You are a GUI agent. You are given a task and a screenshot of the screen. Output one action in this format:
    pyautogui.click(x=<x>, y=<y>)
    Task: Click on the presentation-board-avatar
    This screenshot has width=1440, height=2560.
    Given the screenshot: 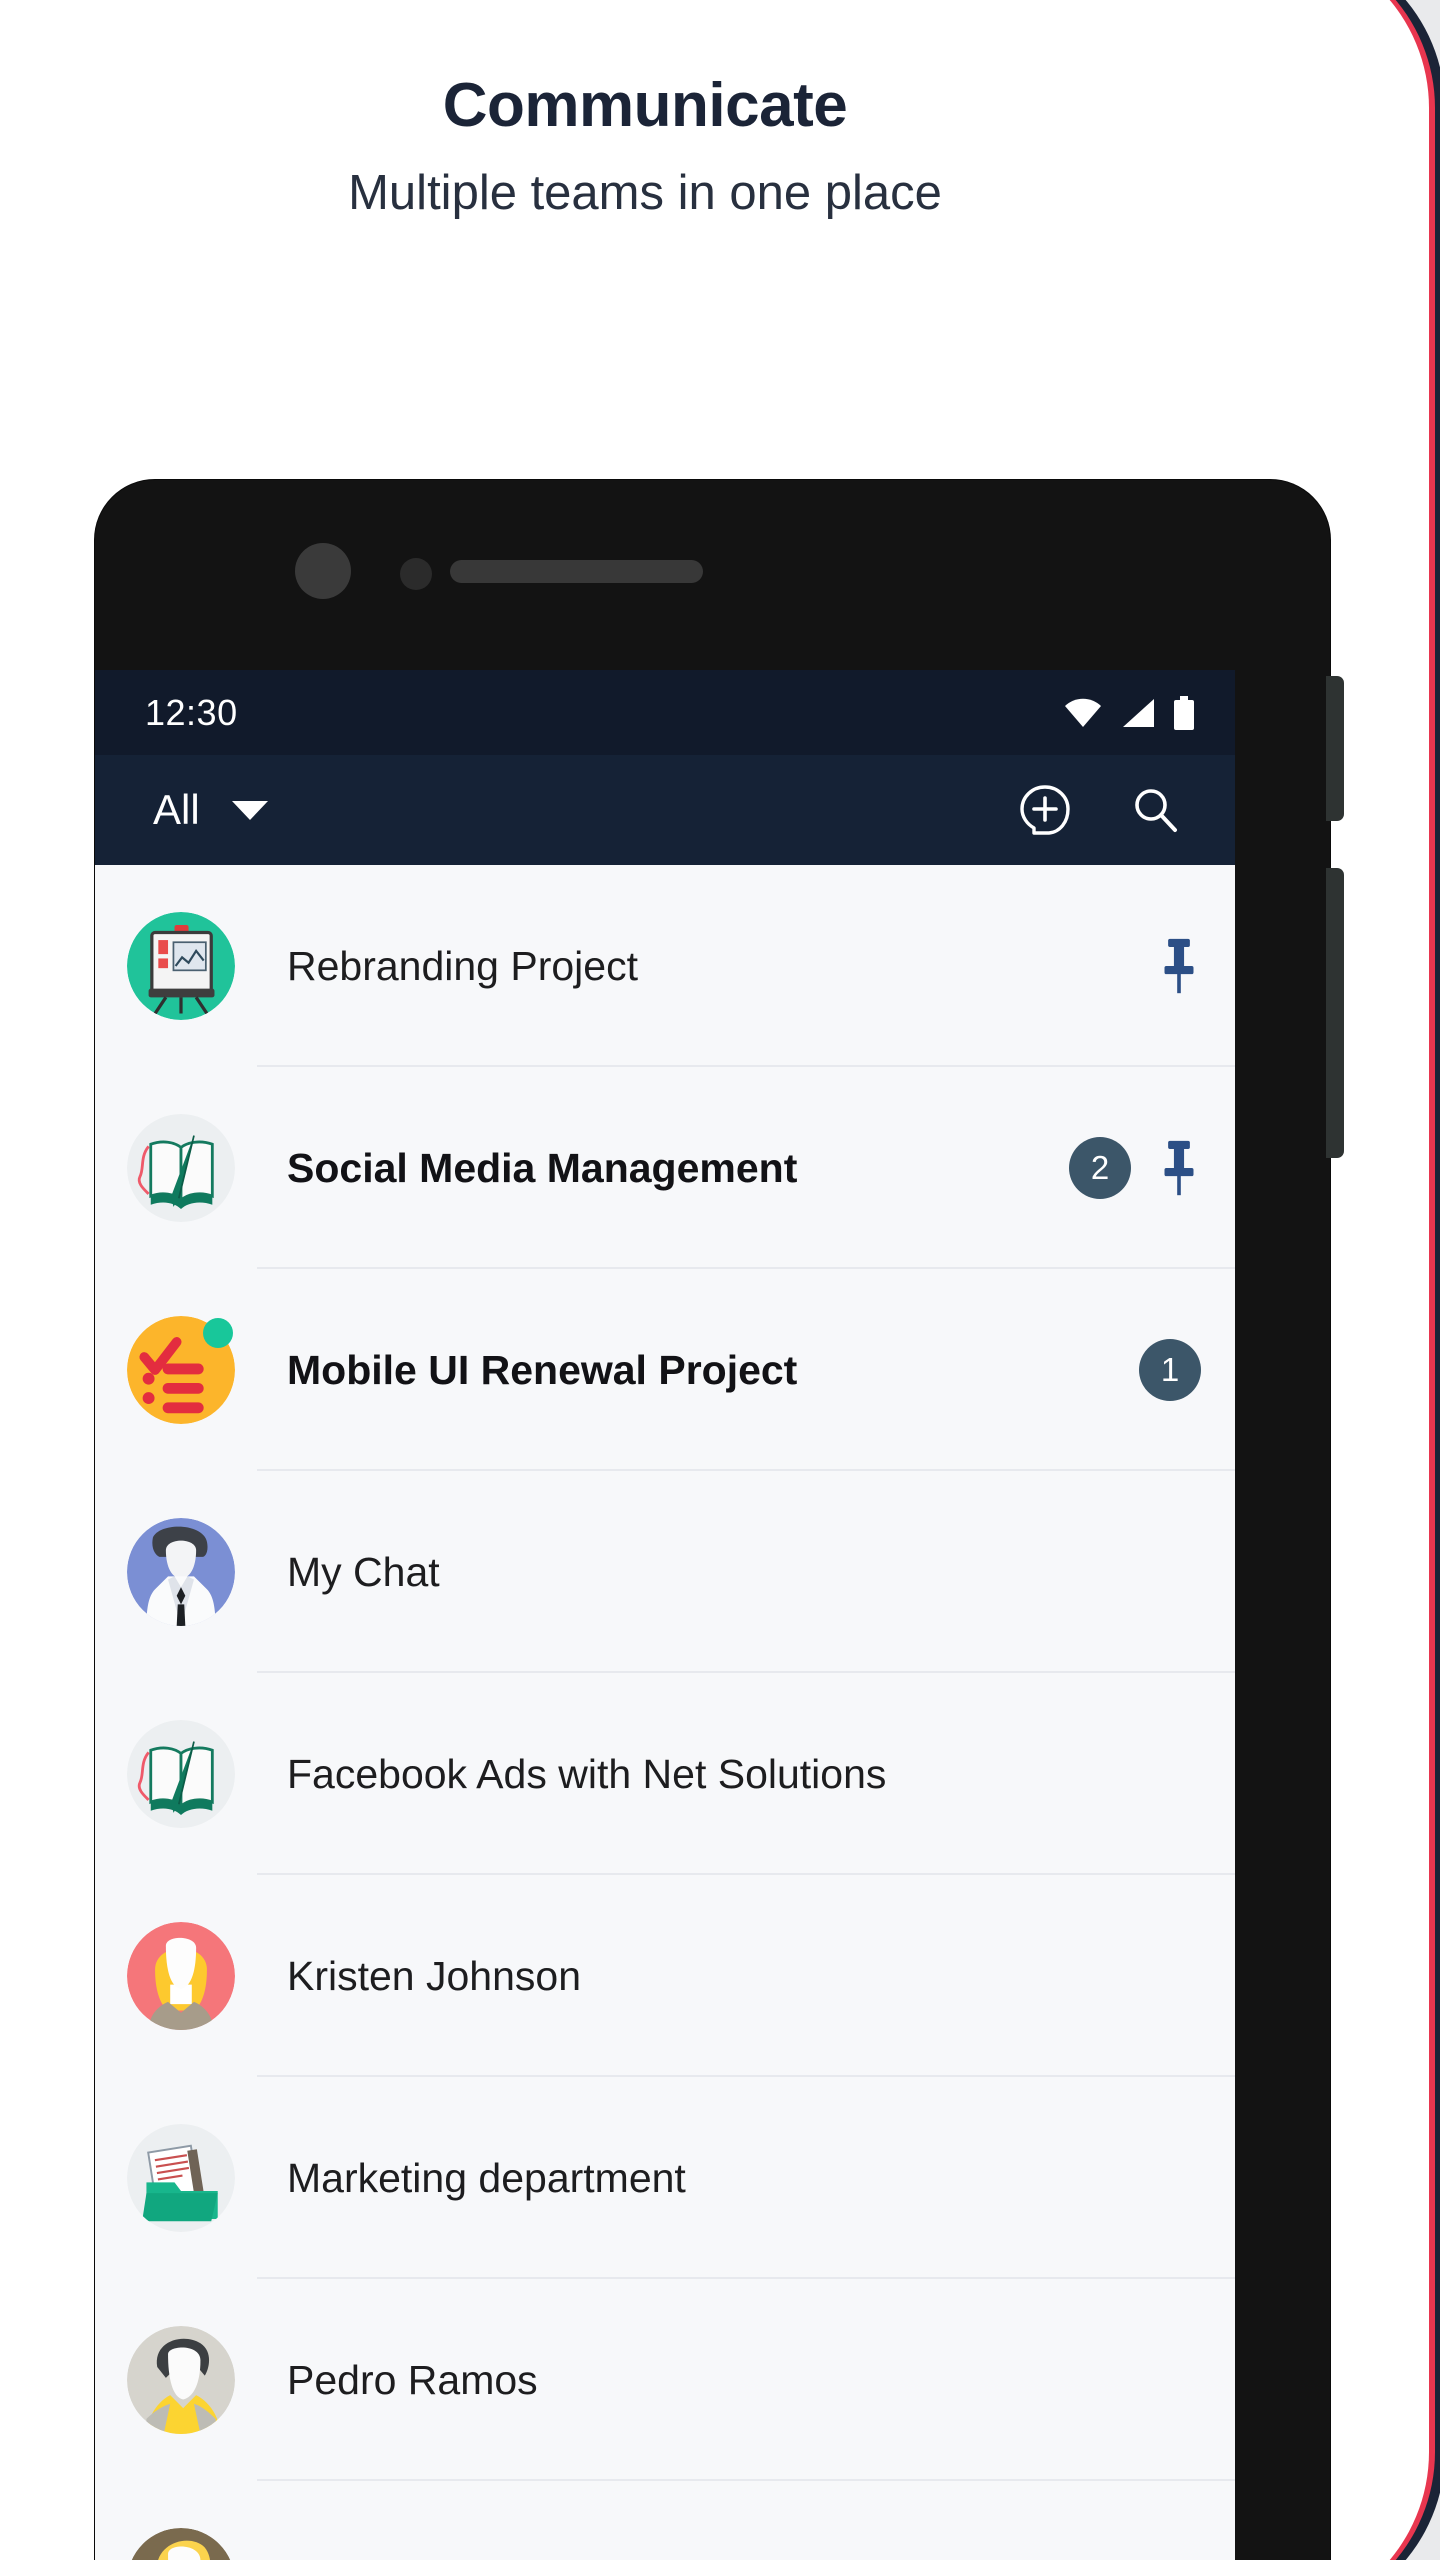 What is the action you would take?
    pyautogui.click(x=181, y=966)
    